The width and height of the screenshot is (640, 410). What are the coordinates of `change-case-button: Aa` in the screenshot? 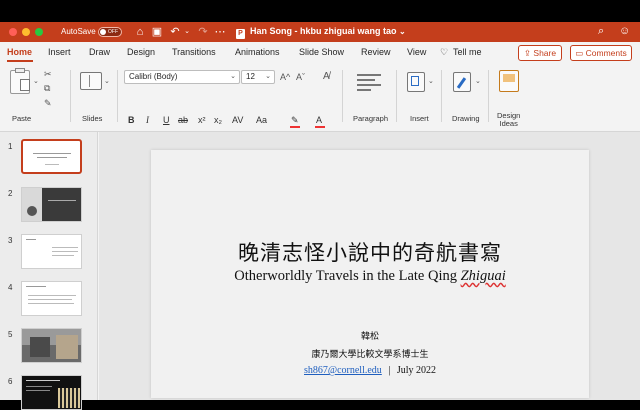 It's located at (261, 120).